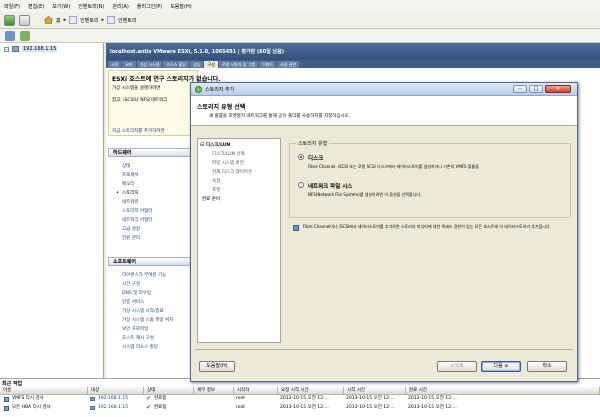 The width and height of the screenshot is (600, 417). Describe the element at coordinates (547, 366) in the screenshot. I see `cancel-button: 취소` at that location.